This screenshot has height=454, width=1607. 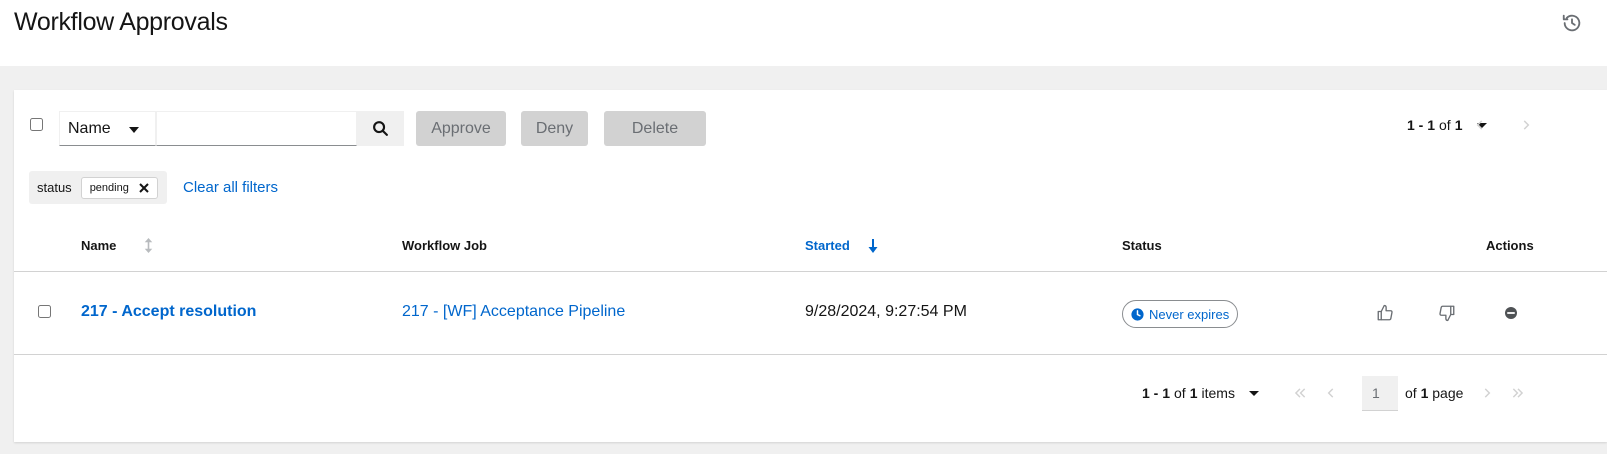 I want to click on last-page-icon, so click(x=1518, y=393).